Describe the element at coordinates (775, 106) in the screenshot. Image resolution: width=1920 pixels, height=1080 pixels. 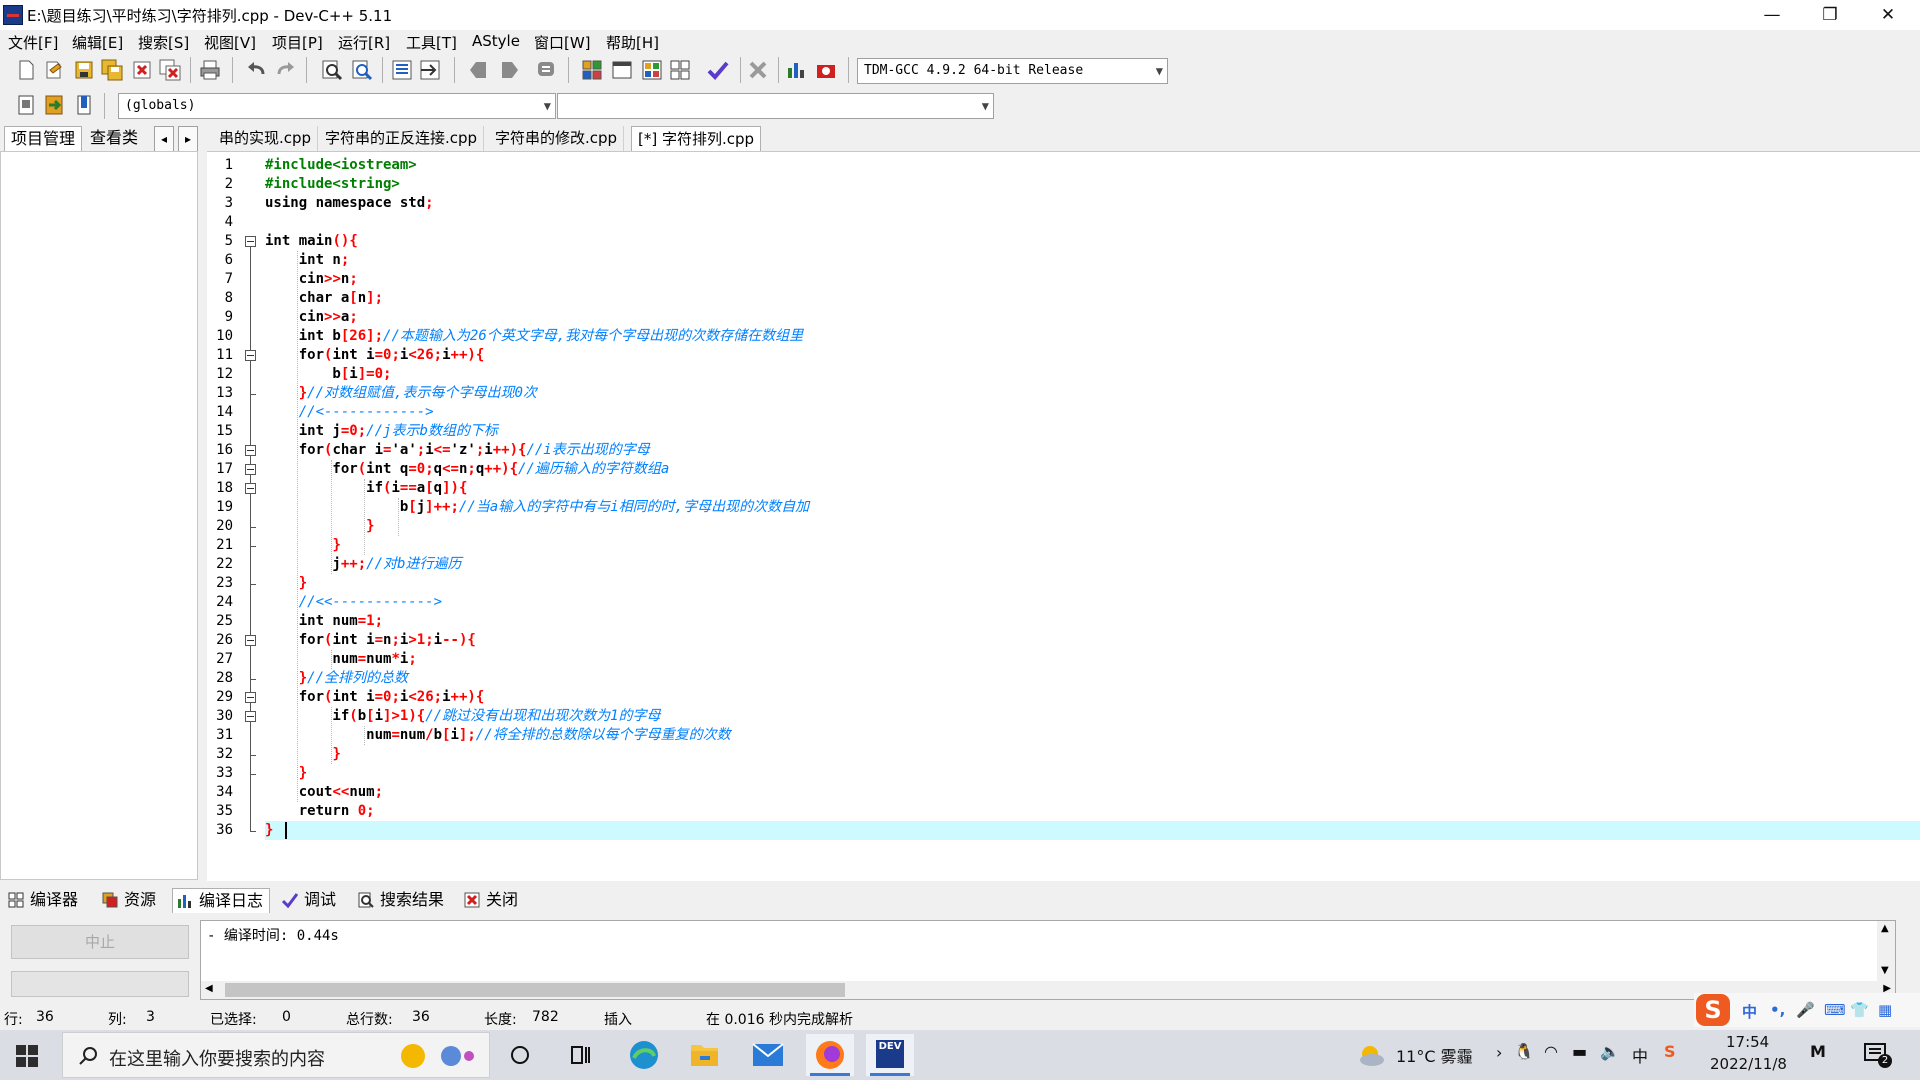
I see `member-select: ▼` at that location.